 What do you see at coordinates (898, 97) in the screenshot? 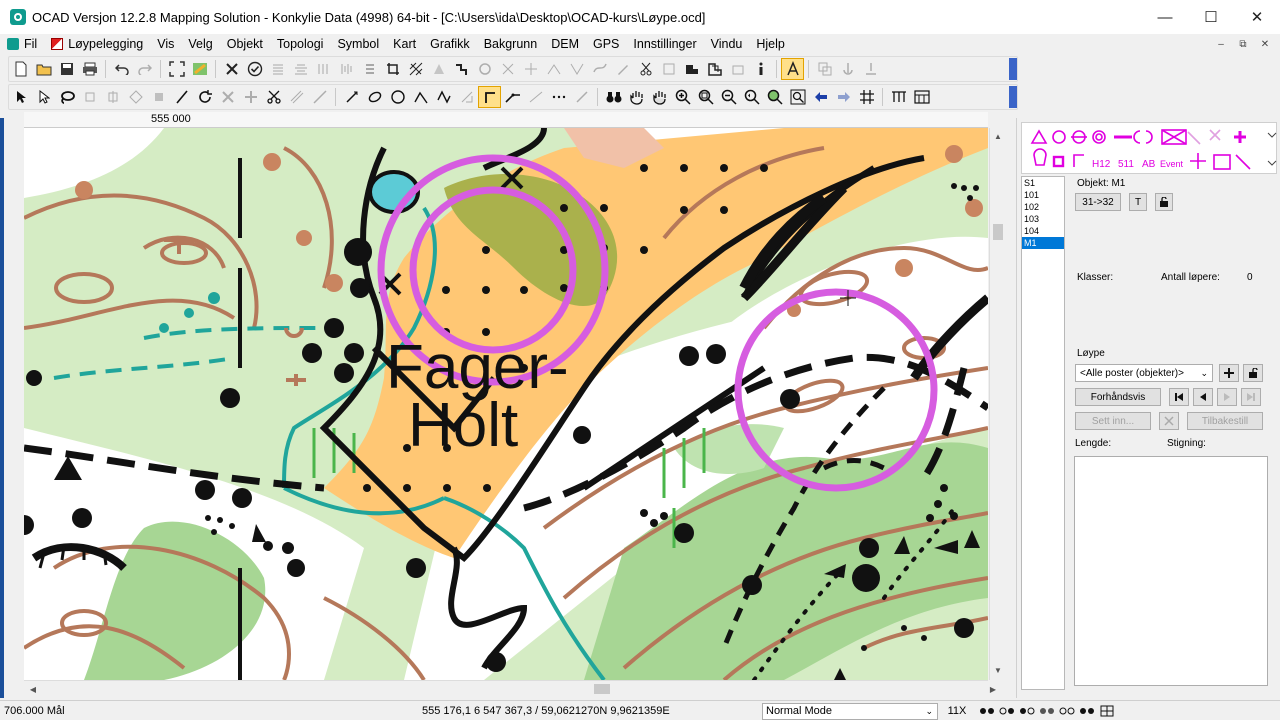
I see `cms-icon` at bounding box center [898, 97].